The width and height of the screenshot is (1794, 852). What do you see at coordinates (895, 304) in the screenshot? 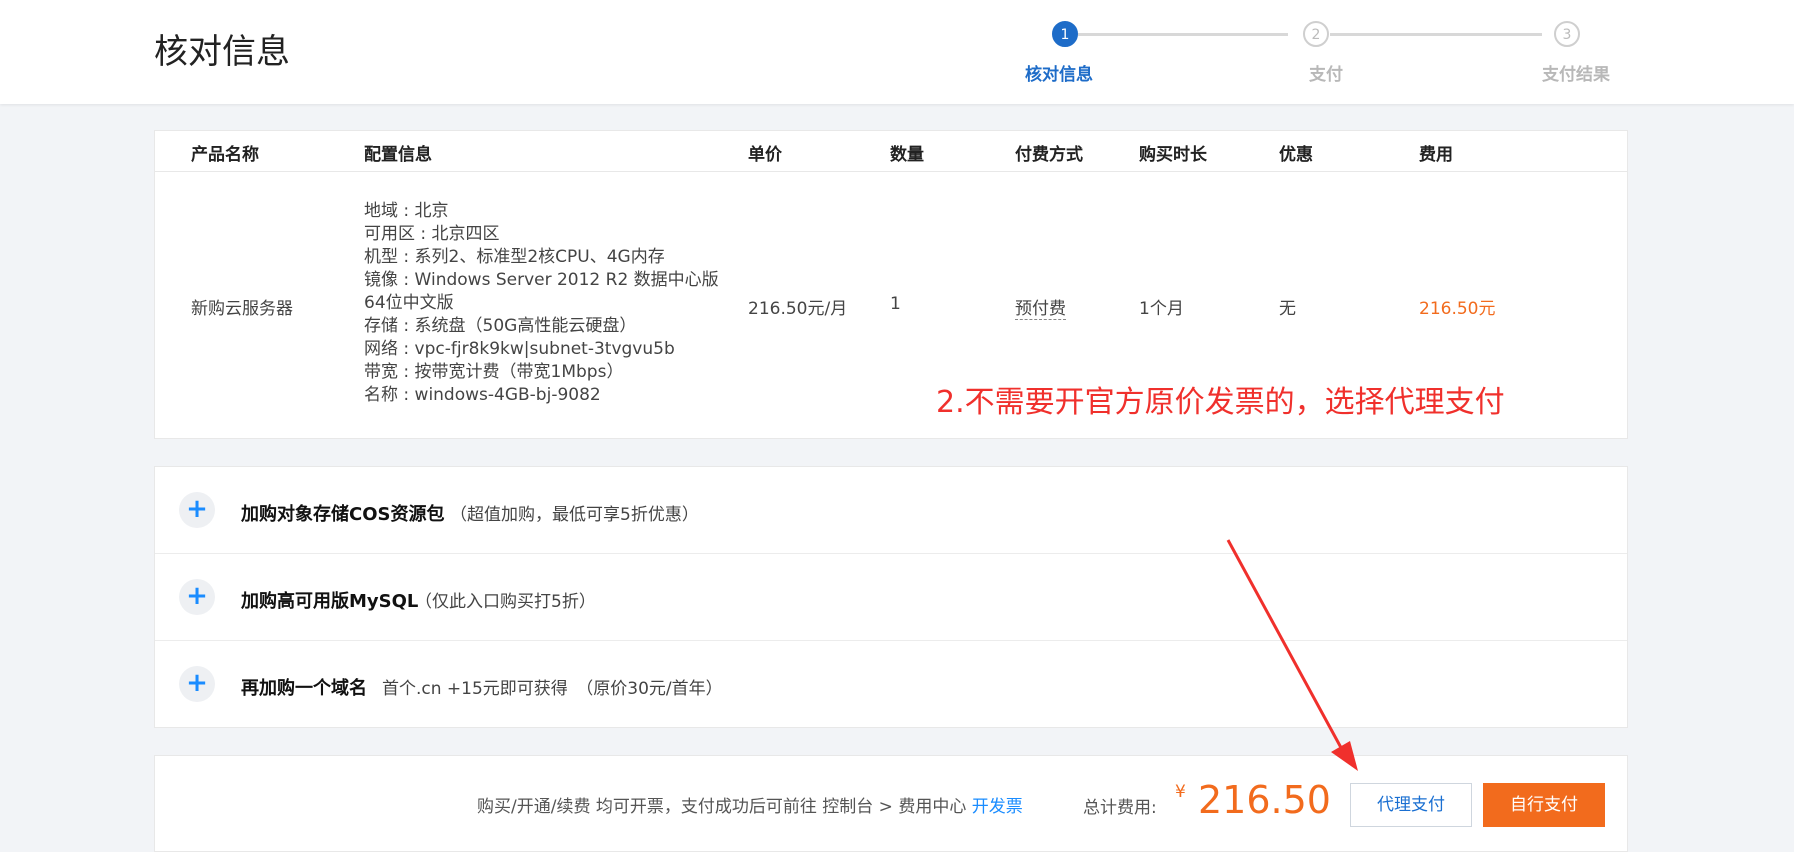
I see `quantity: 1` at bounding box center [895, 304].